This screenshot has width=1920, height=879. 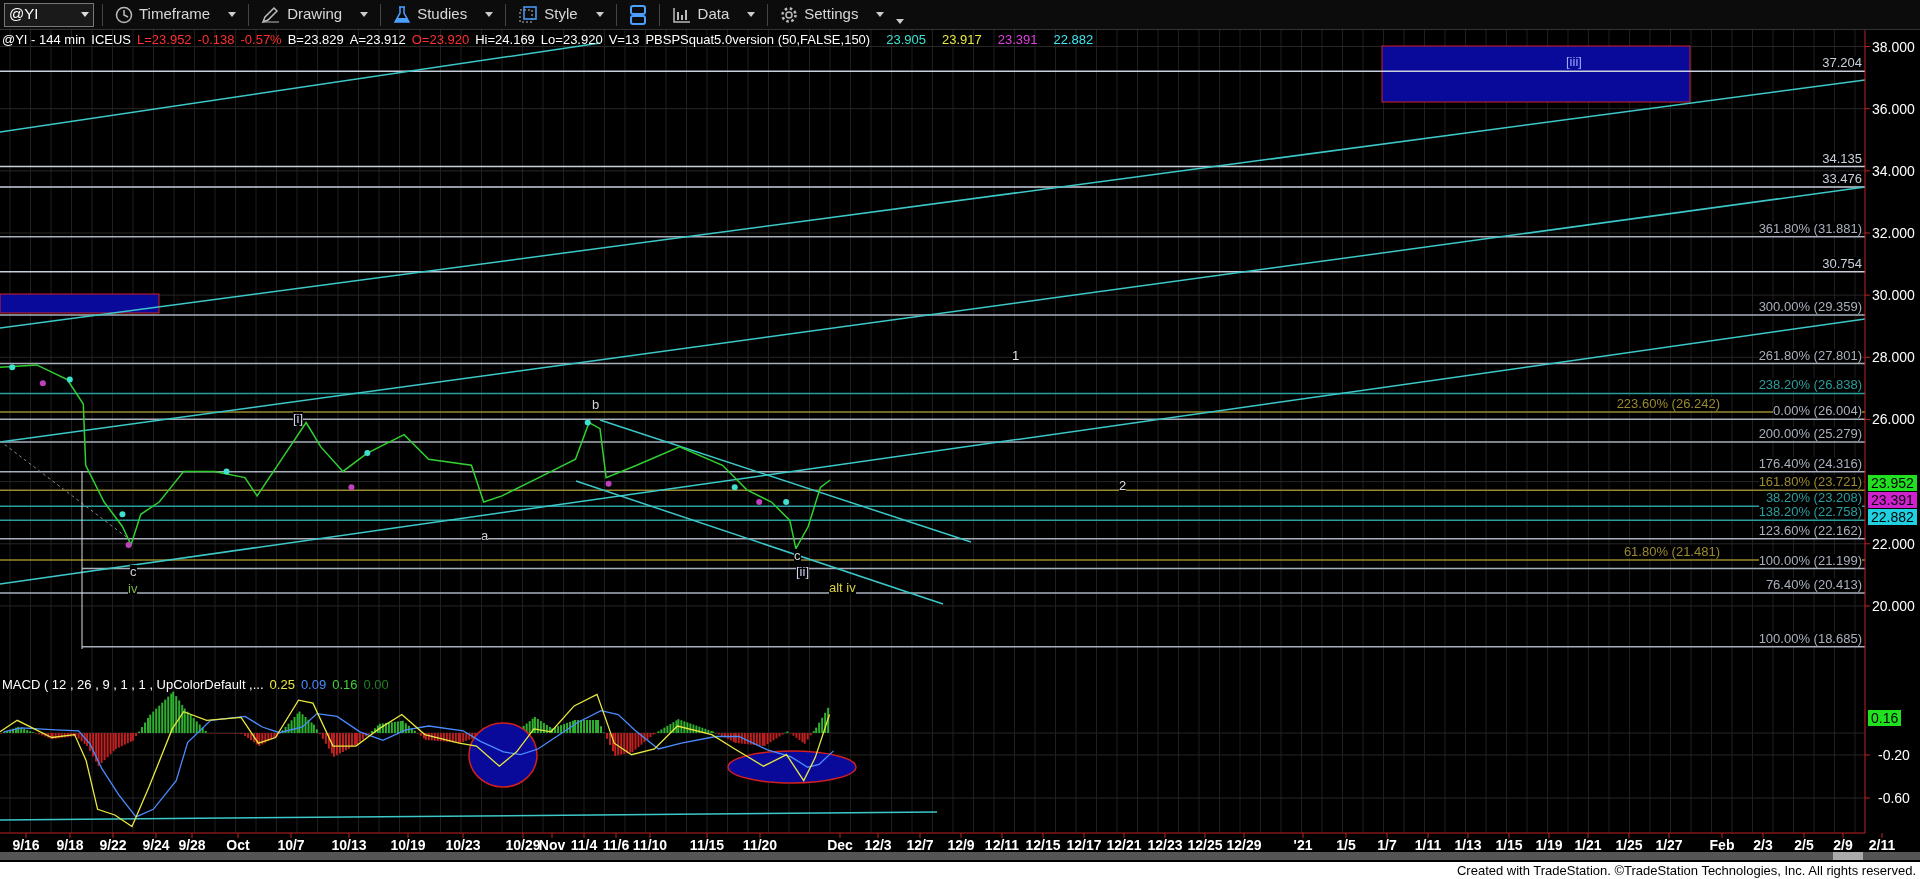 What do you see at coordinates (70, 845) in the screenshot?
I see `date-axis-label: 9/18` at bounding box center [70, 845].